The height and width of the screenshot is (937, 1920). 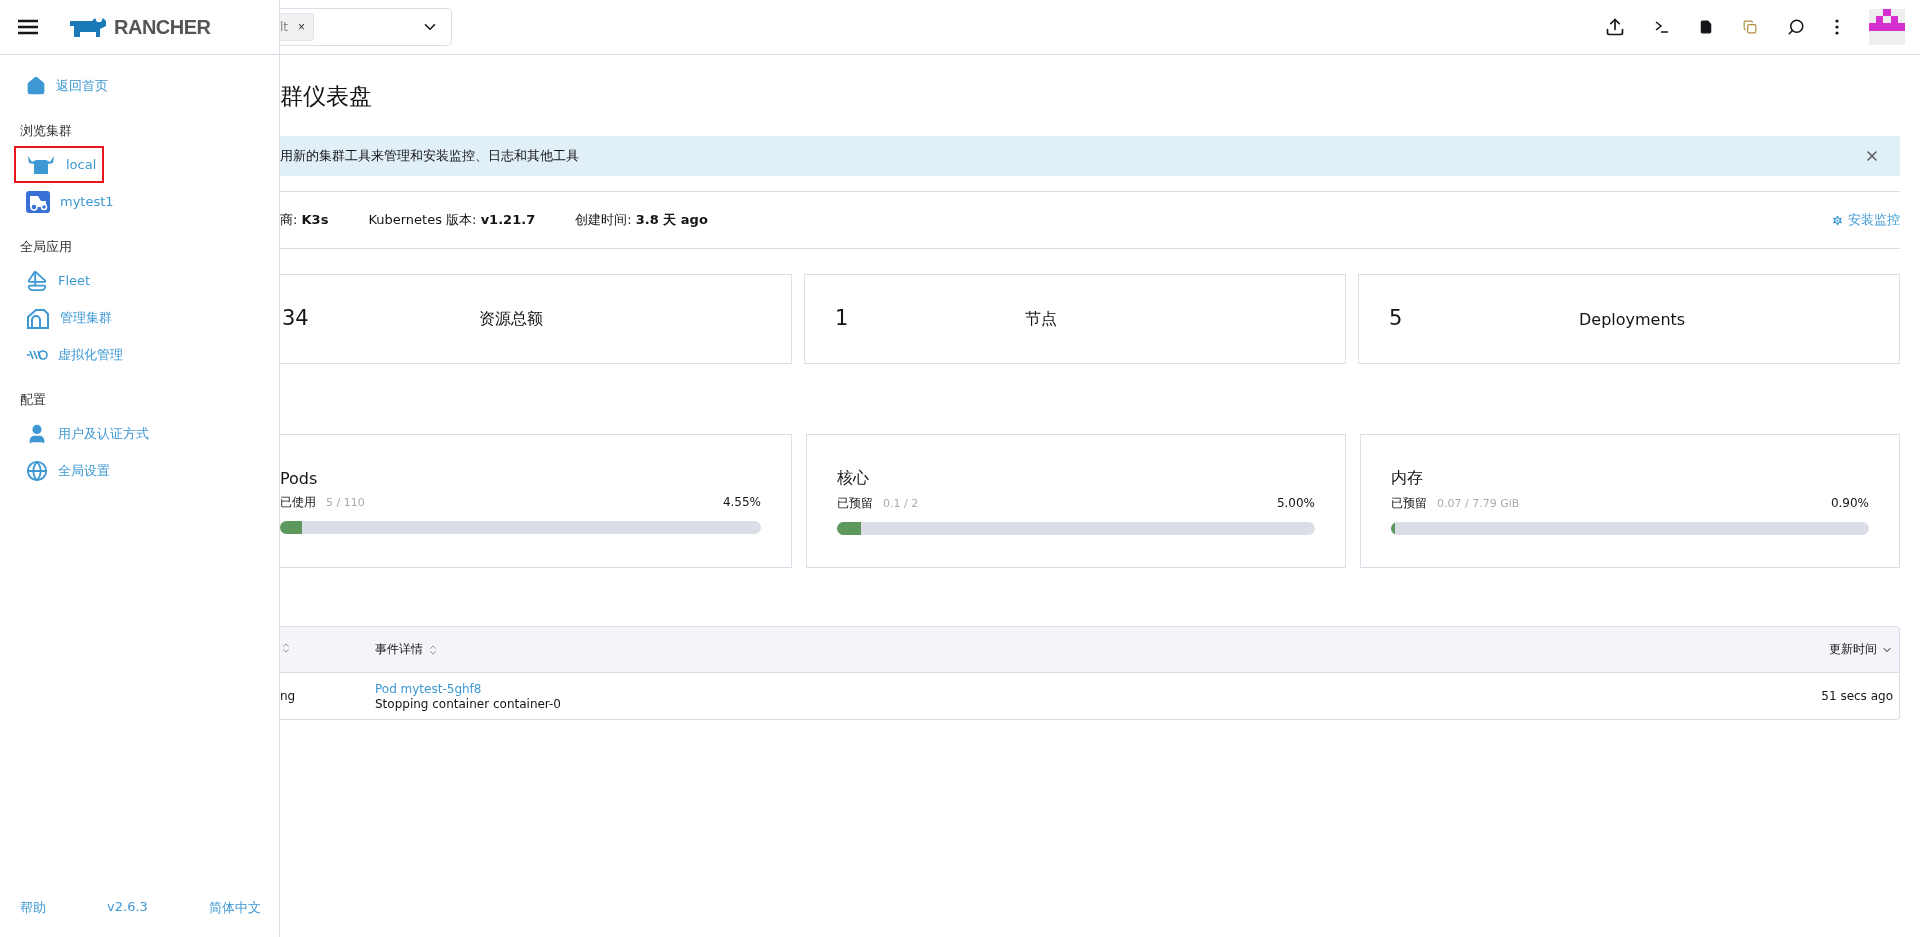 I want to click on gauge-status: 已使用, so click(x=298, y=502).